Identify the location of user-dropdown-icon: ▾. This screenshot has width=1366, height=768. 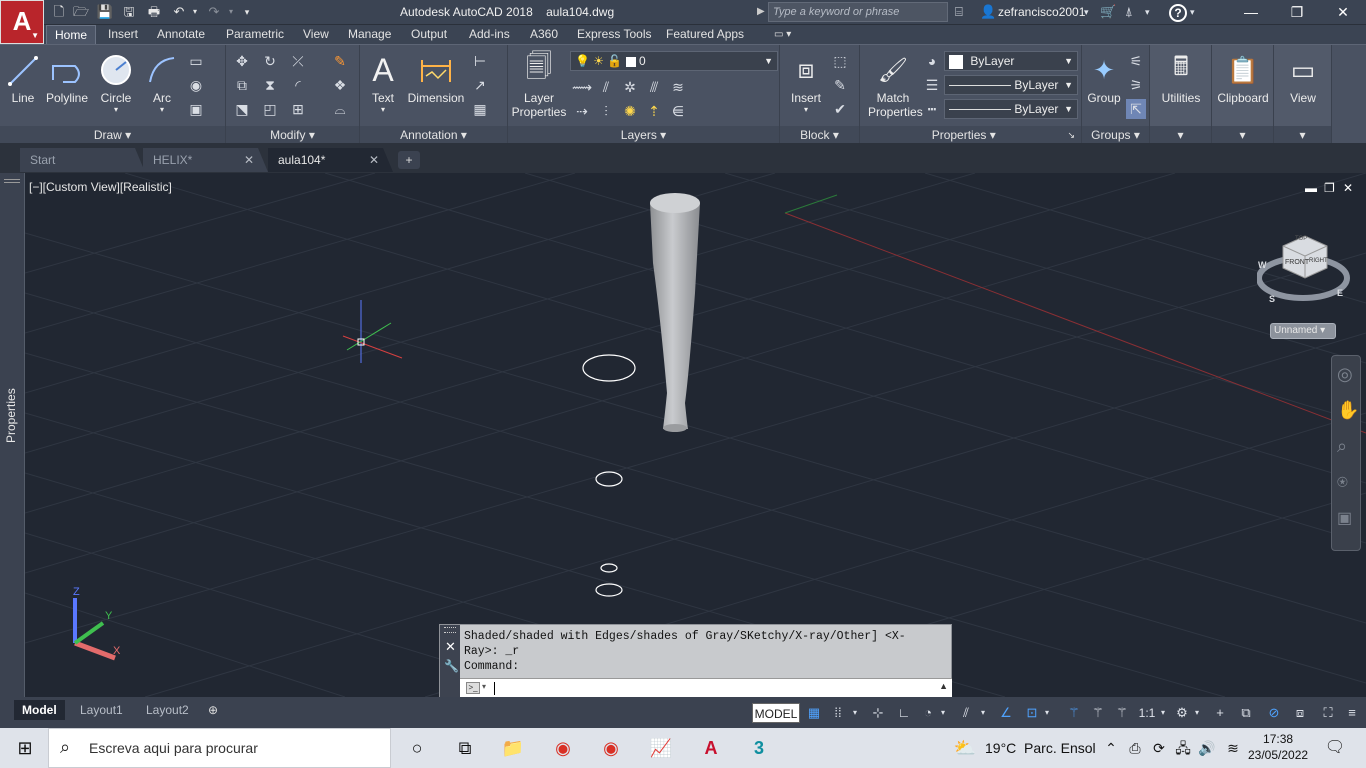
(1086, 12).